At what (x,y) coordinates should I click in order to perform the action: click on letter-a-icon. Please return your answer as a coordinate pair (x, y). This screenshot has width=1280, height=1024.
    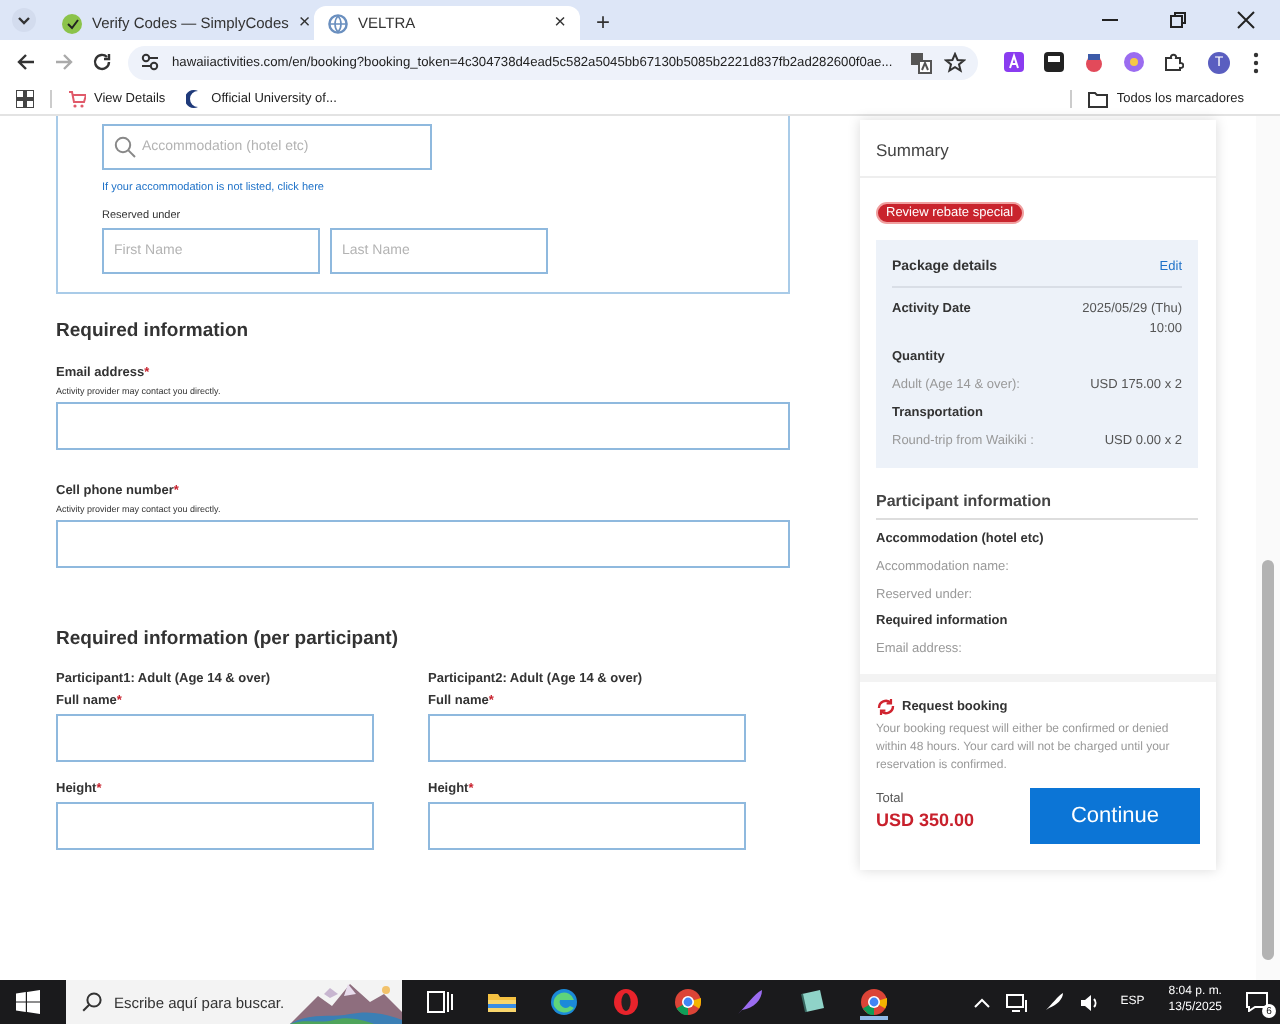
    Looking at the image, I should click on (1014, 62).